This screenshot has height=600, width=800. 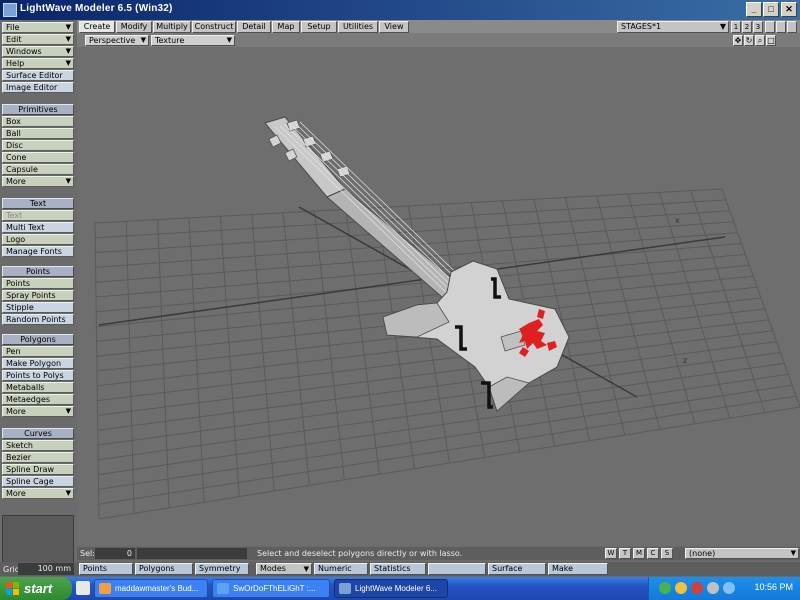 I want to click on tab-setup: Setup, so click(x=319, y=27).